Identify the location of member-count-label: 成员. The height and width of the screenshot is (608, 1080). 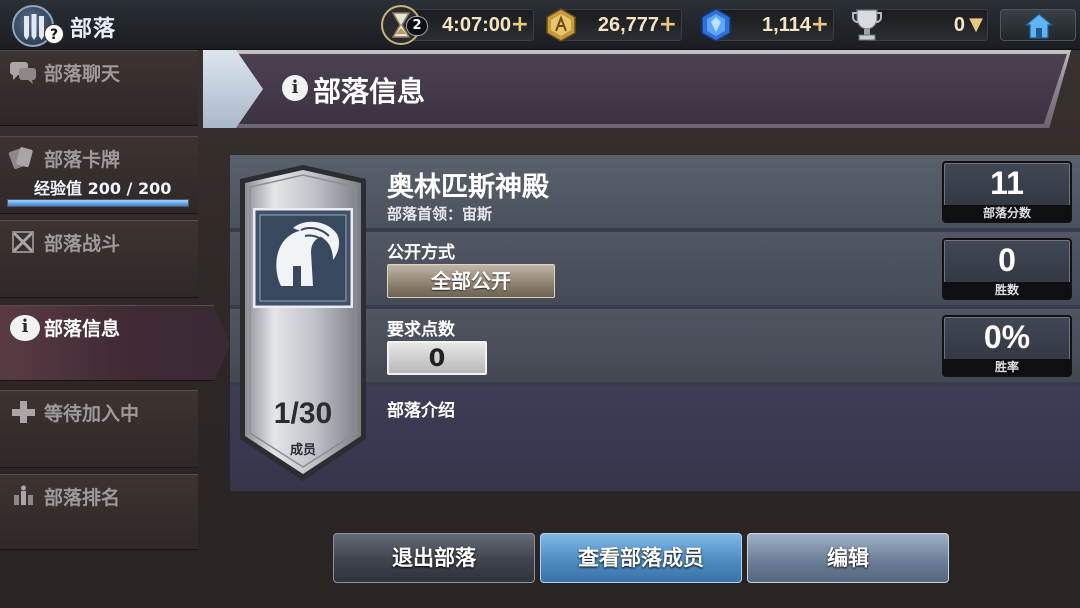
(302, 450).